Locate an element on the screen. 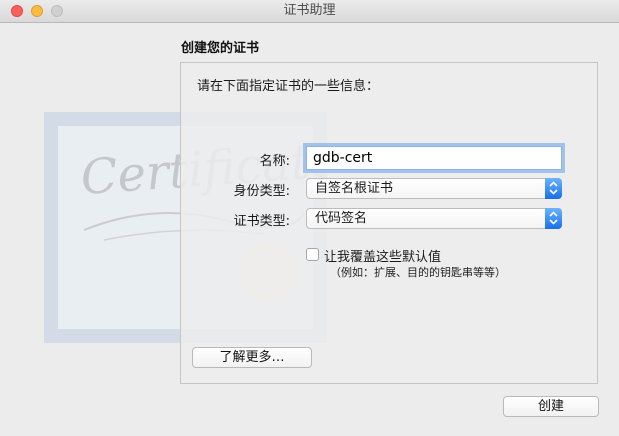 The width and height of the screenshot is (619, 436). override-defaults-checkbox is located at coordinates (312, 254).